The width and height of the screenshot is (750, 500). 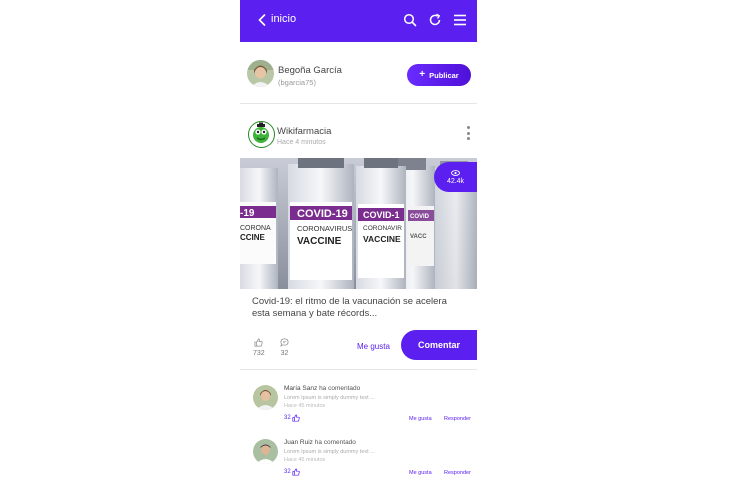 I want to click on search-icon, so click(x=410, y=20).